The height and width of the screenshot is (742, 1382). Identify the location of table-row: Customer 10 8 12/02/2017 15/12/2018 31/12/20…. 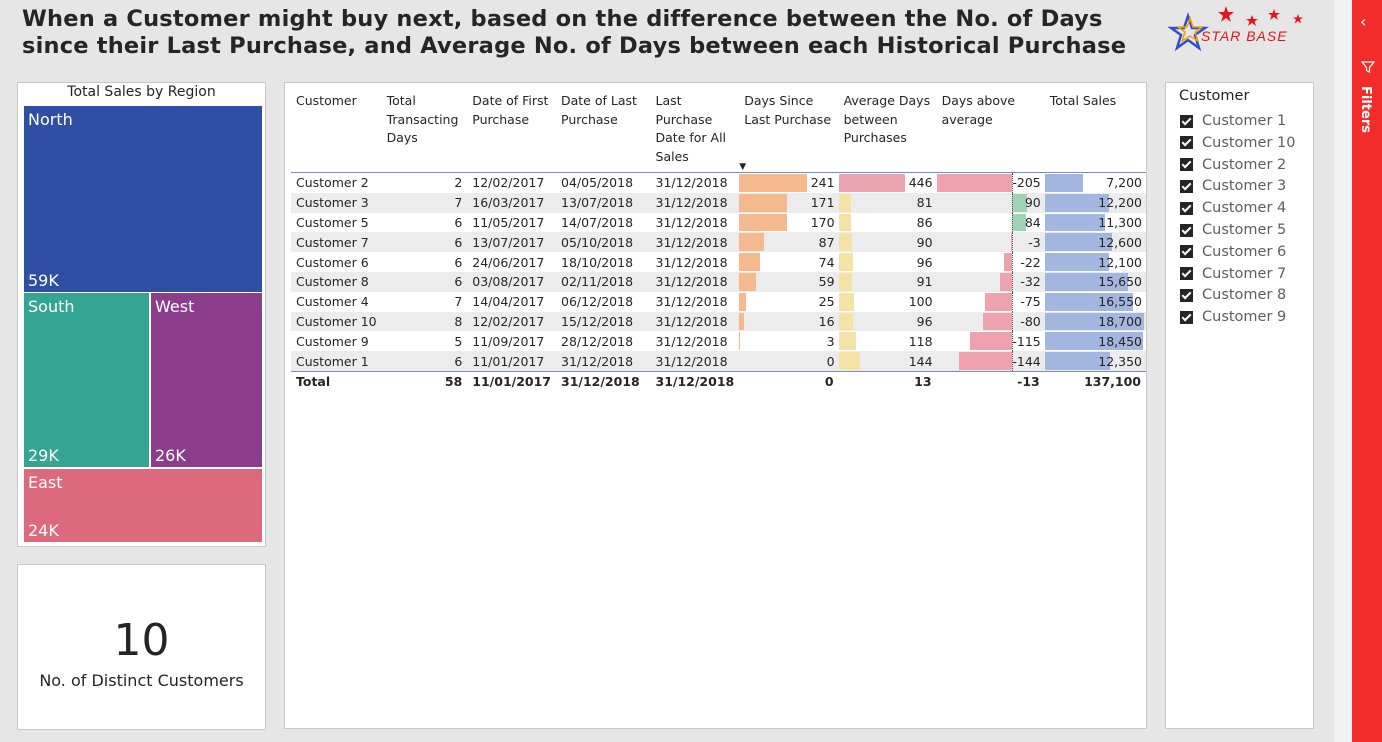
(718, 321).